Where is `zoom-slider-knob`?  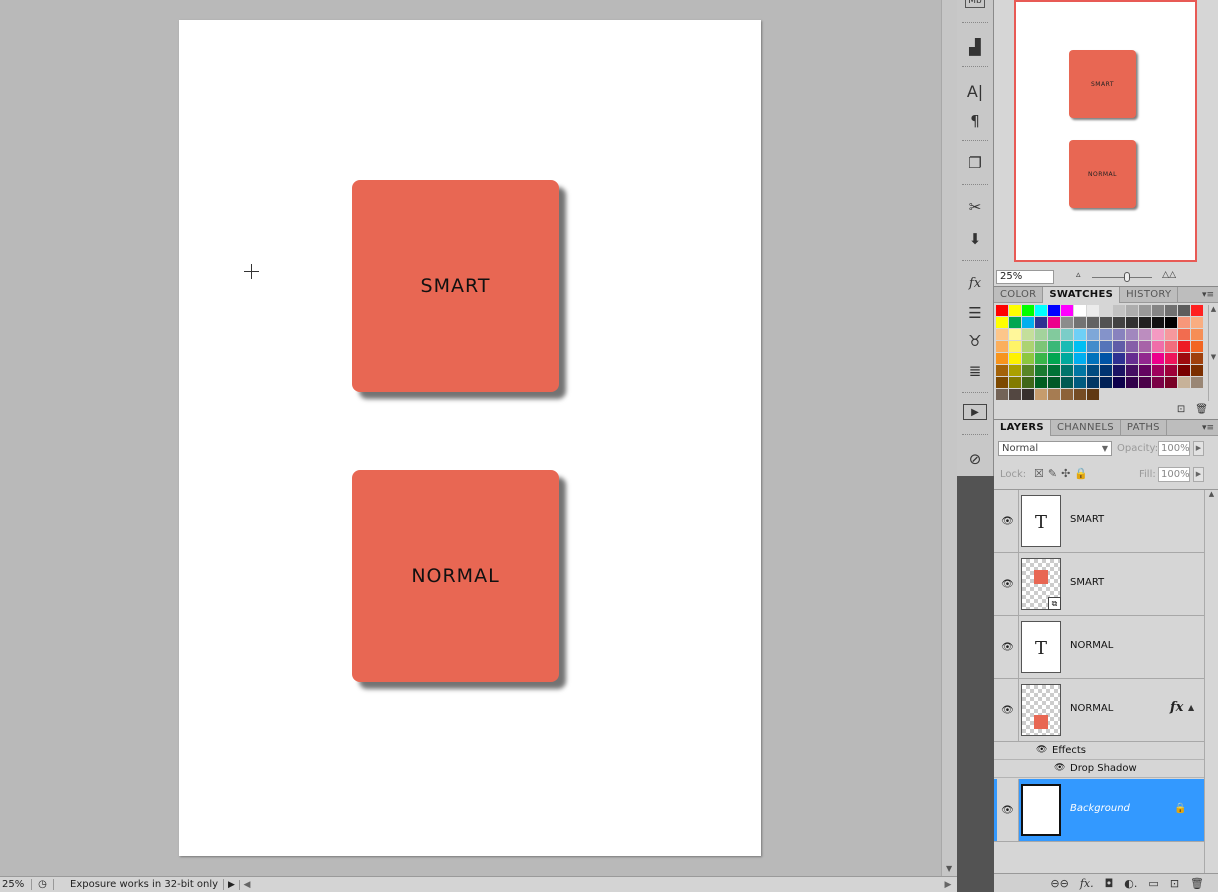 zoom-slider-knob is located at coordinates (1127, 277).